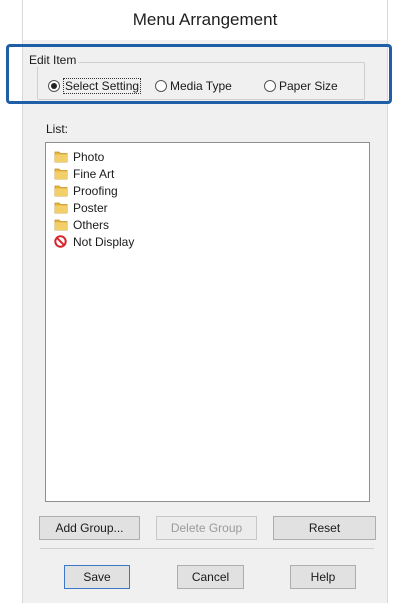  I want to click on list-item: Not Display, so click(94, 241).